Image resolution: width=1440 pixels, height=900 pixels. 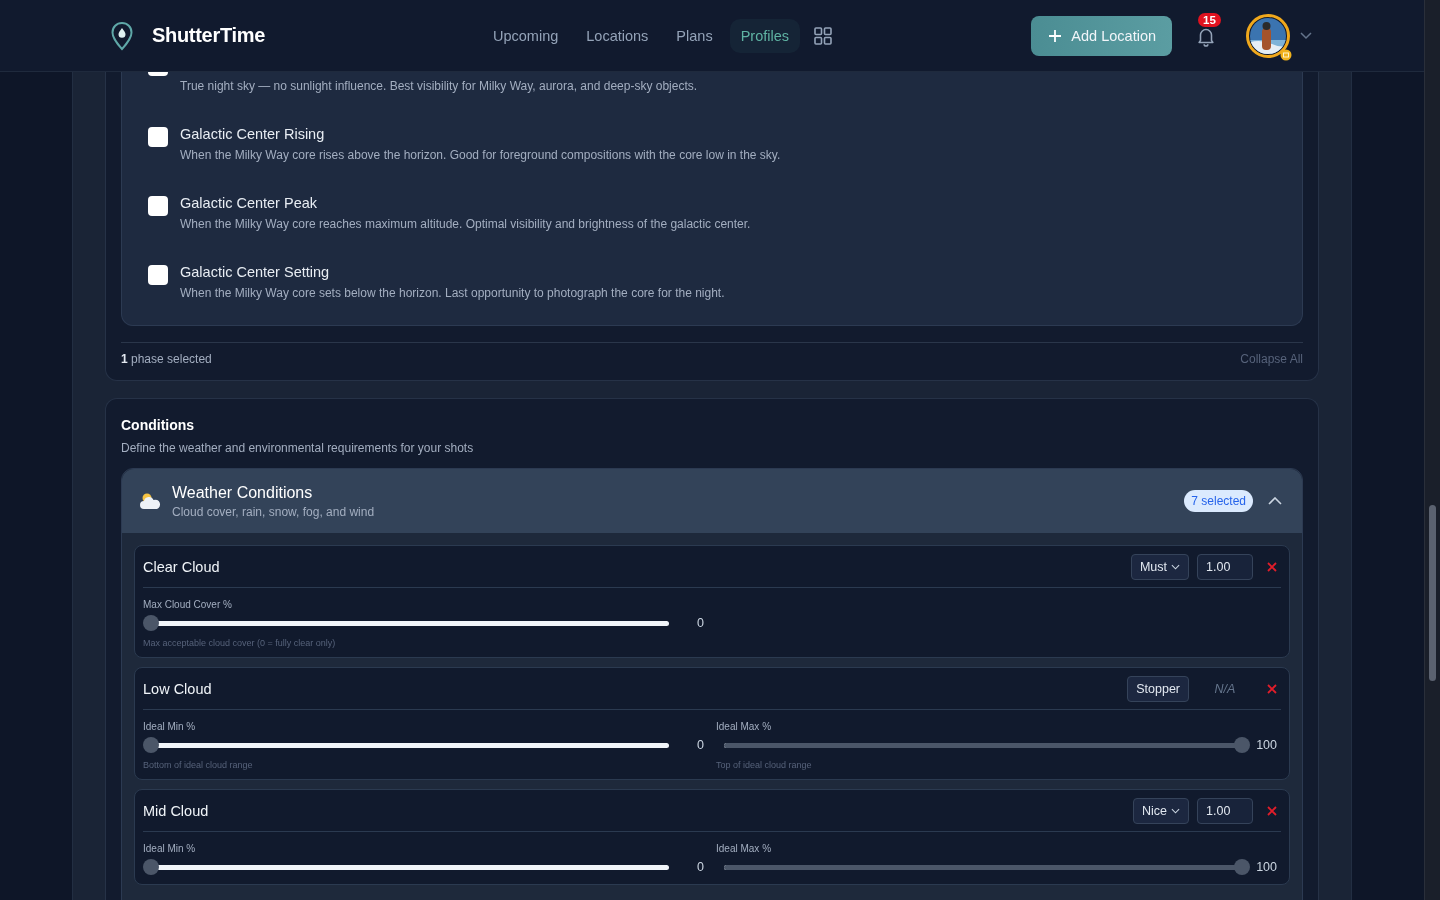 What do you see at coordinates (255, 272) in the screenshot?
I see `phase-title: Galactic Center Setting` at bounding box center [255, 272].